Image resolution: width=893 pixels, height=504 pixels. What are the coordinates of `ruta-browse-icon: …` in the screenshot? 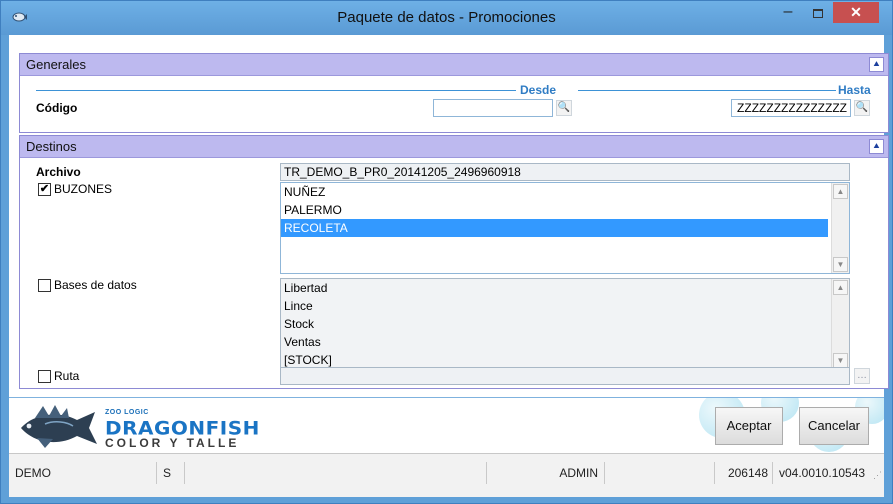 It's located at (862, 376).